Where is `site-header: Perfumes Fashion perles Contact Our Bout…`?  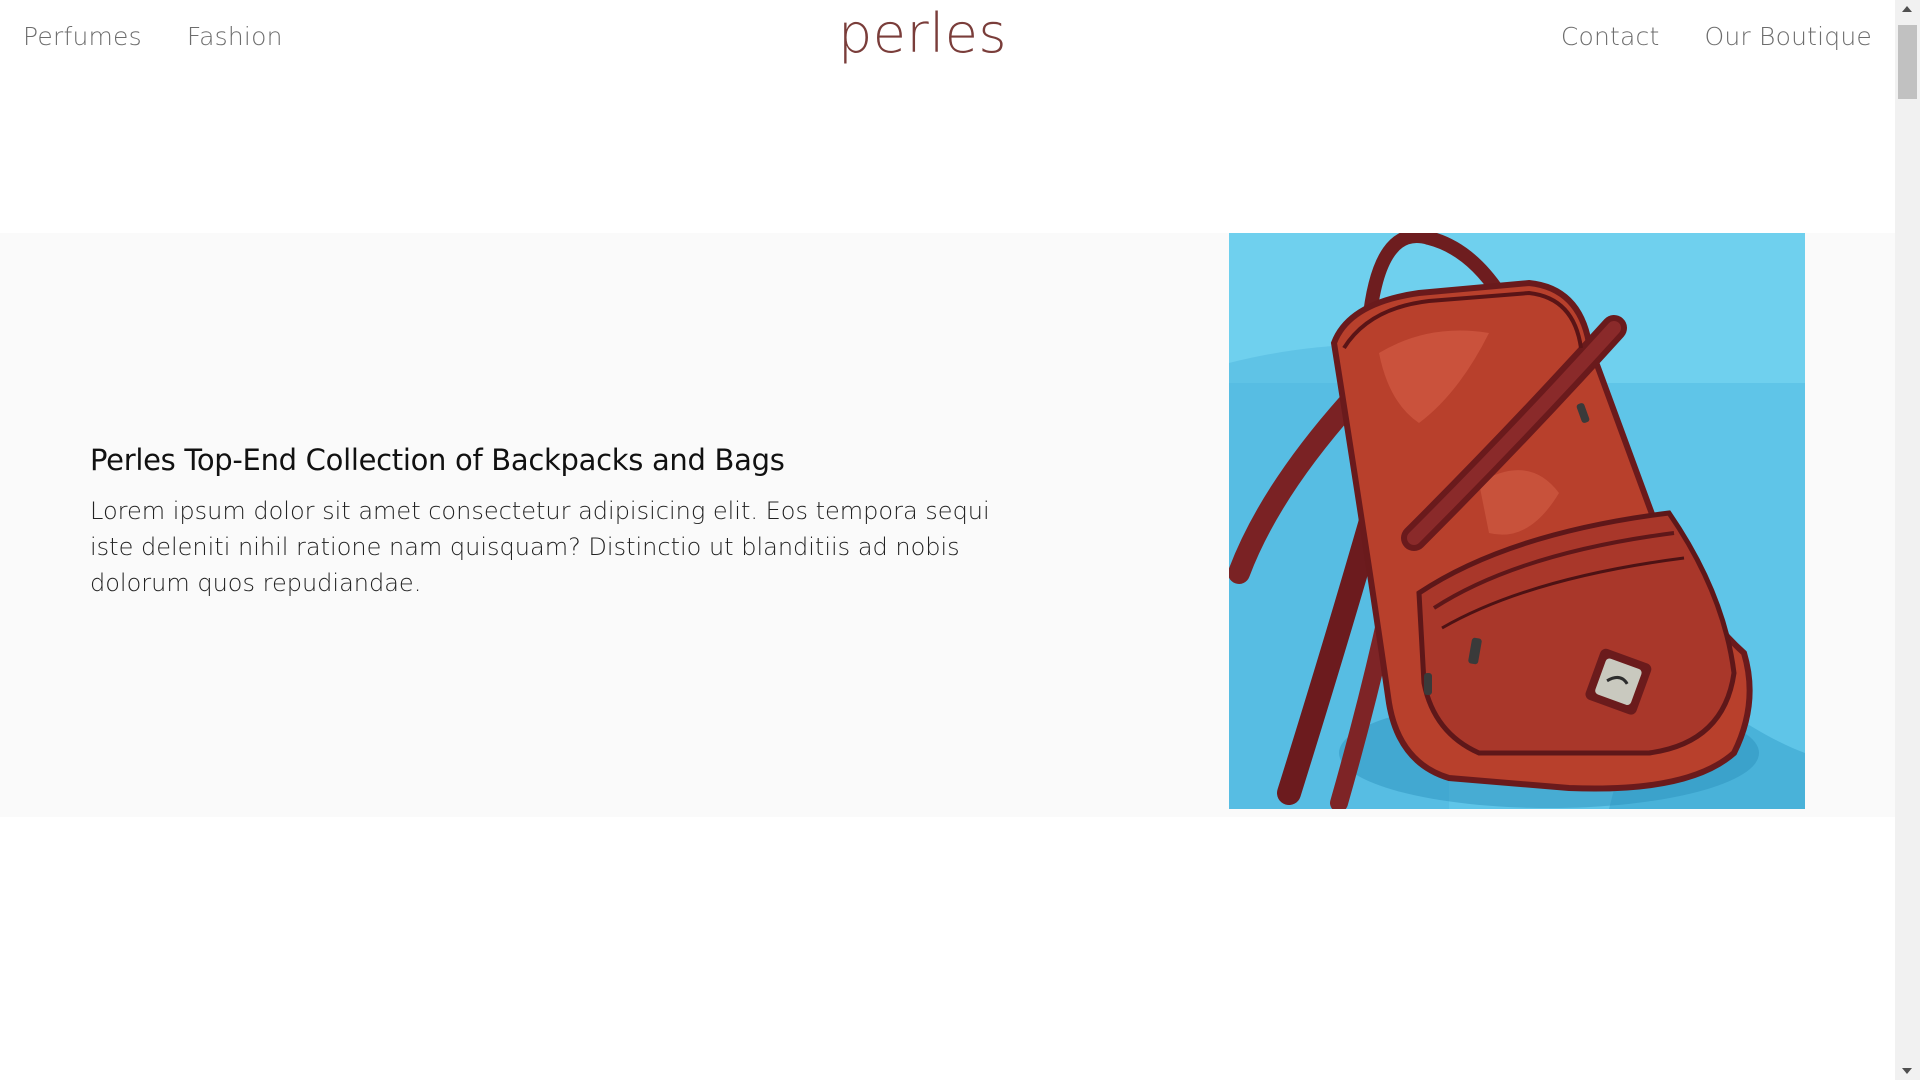 site-header: Perfumes Fashion perles Contact Our Bout… is located at coordinates (947, 45).